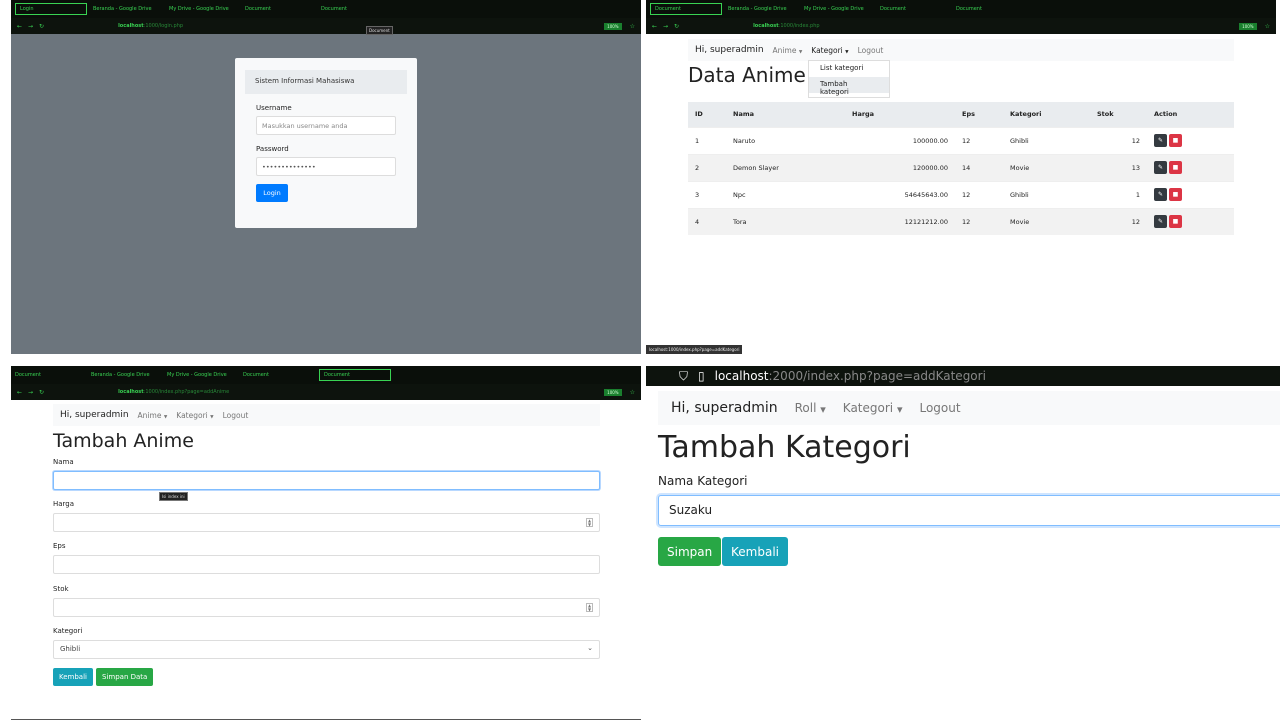 The width and height of the screenshot is (1280, 720). Describe the element at coordinates (326, 607) in the screenshot. I see `stok-input: ▲ ▼` at that location.